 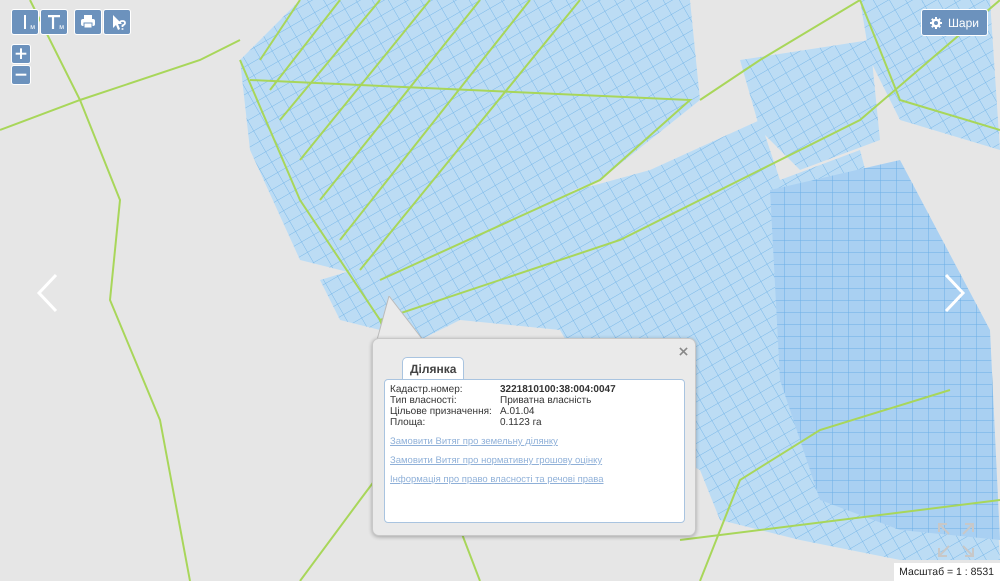 I want to click on cursor-question-icon, so click(x=117, y=22).